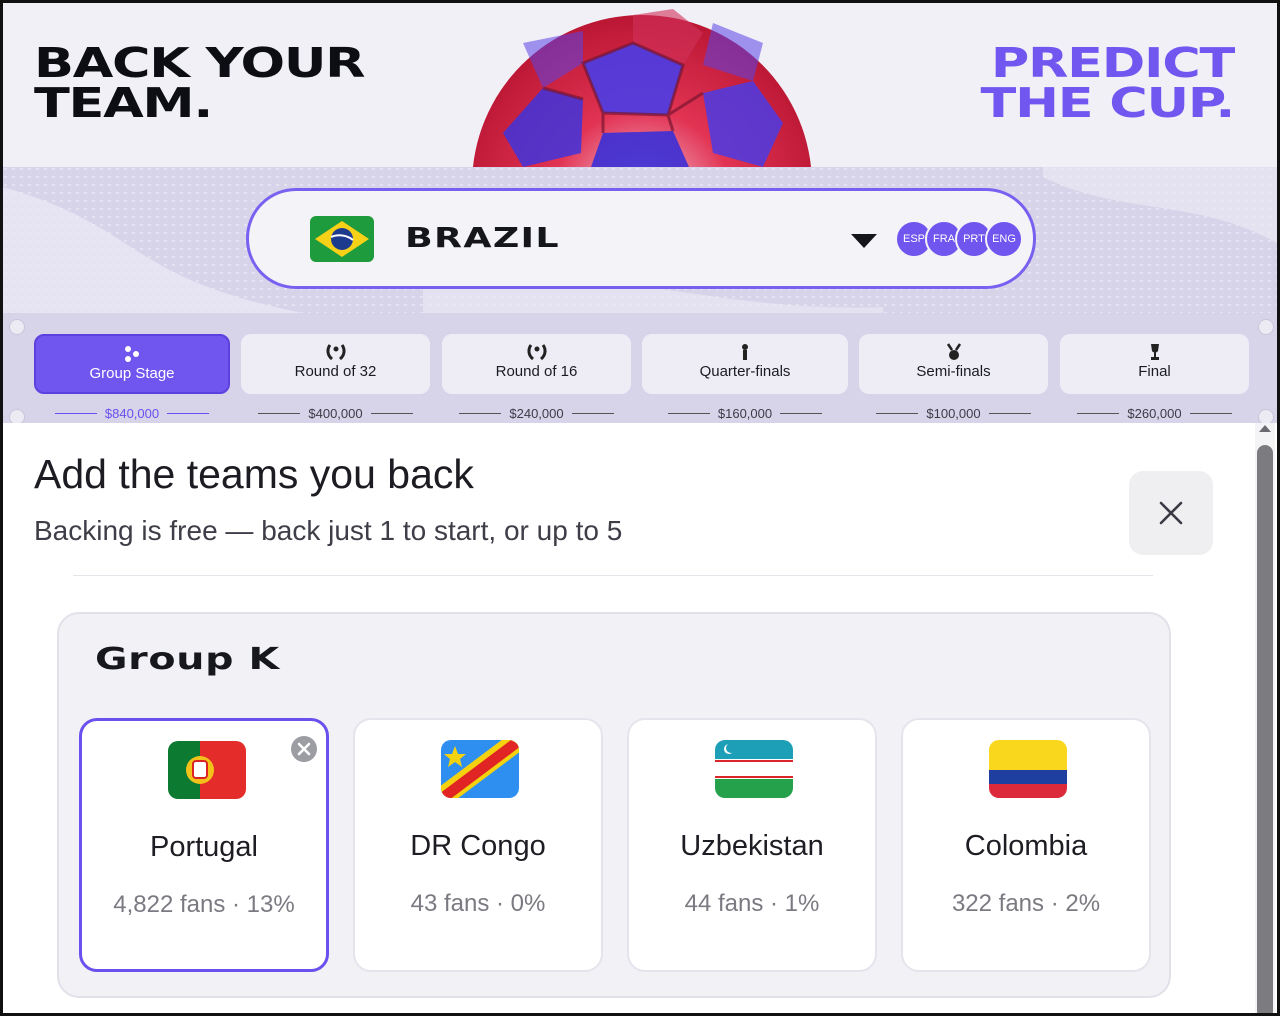 This screenshot has width=1280, height=1016. I want to click on tab-label: Semi-finals, so click(953, 371).